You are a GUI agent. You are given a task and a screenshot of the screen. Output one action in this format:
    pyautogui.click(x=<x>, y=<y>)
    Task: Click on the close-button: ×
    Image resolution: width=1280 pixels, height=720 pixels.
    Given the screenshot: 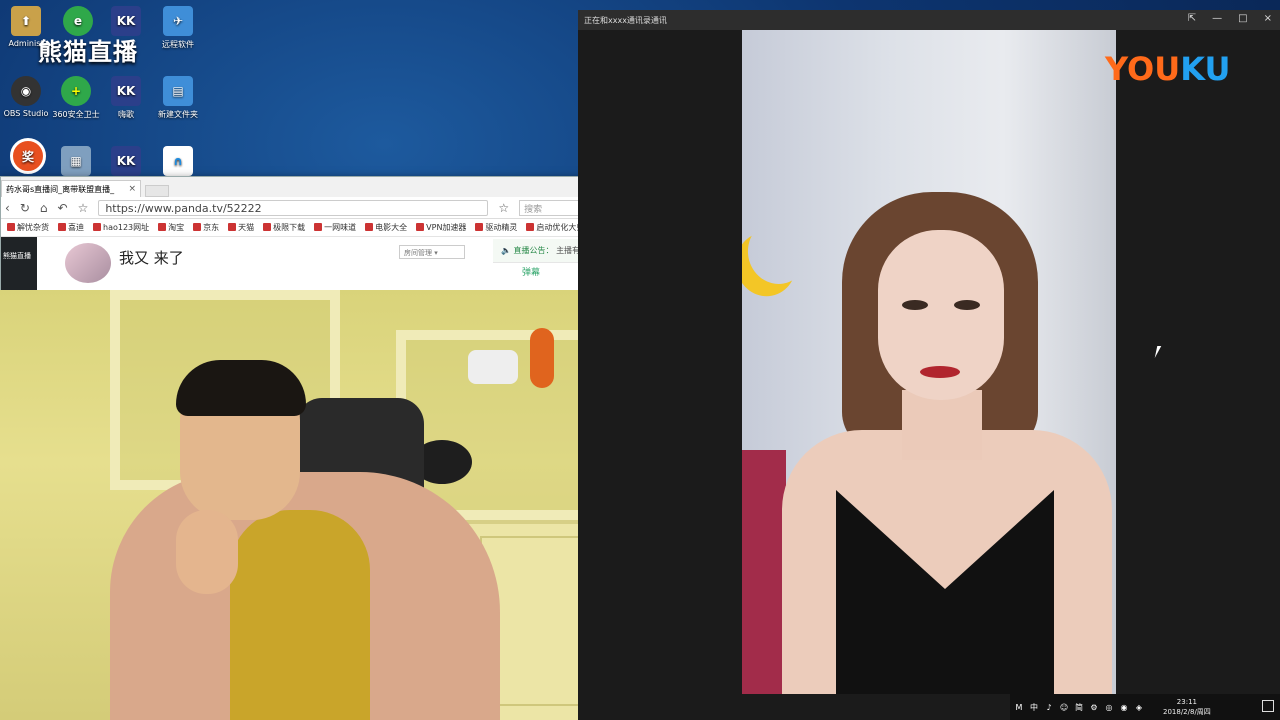 What is the action you would take?
    pyautogui.click(x=1268, y=18)
    